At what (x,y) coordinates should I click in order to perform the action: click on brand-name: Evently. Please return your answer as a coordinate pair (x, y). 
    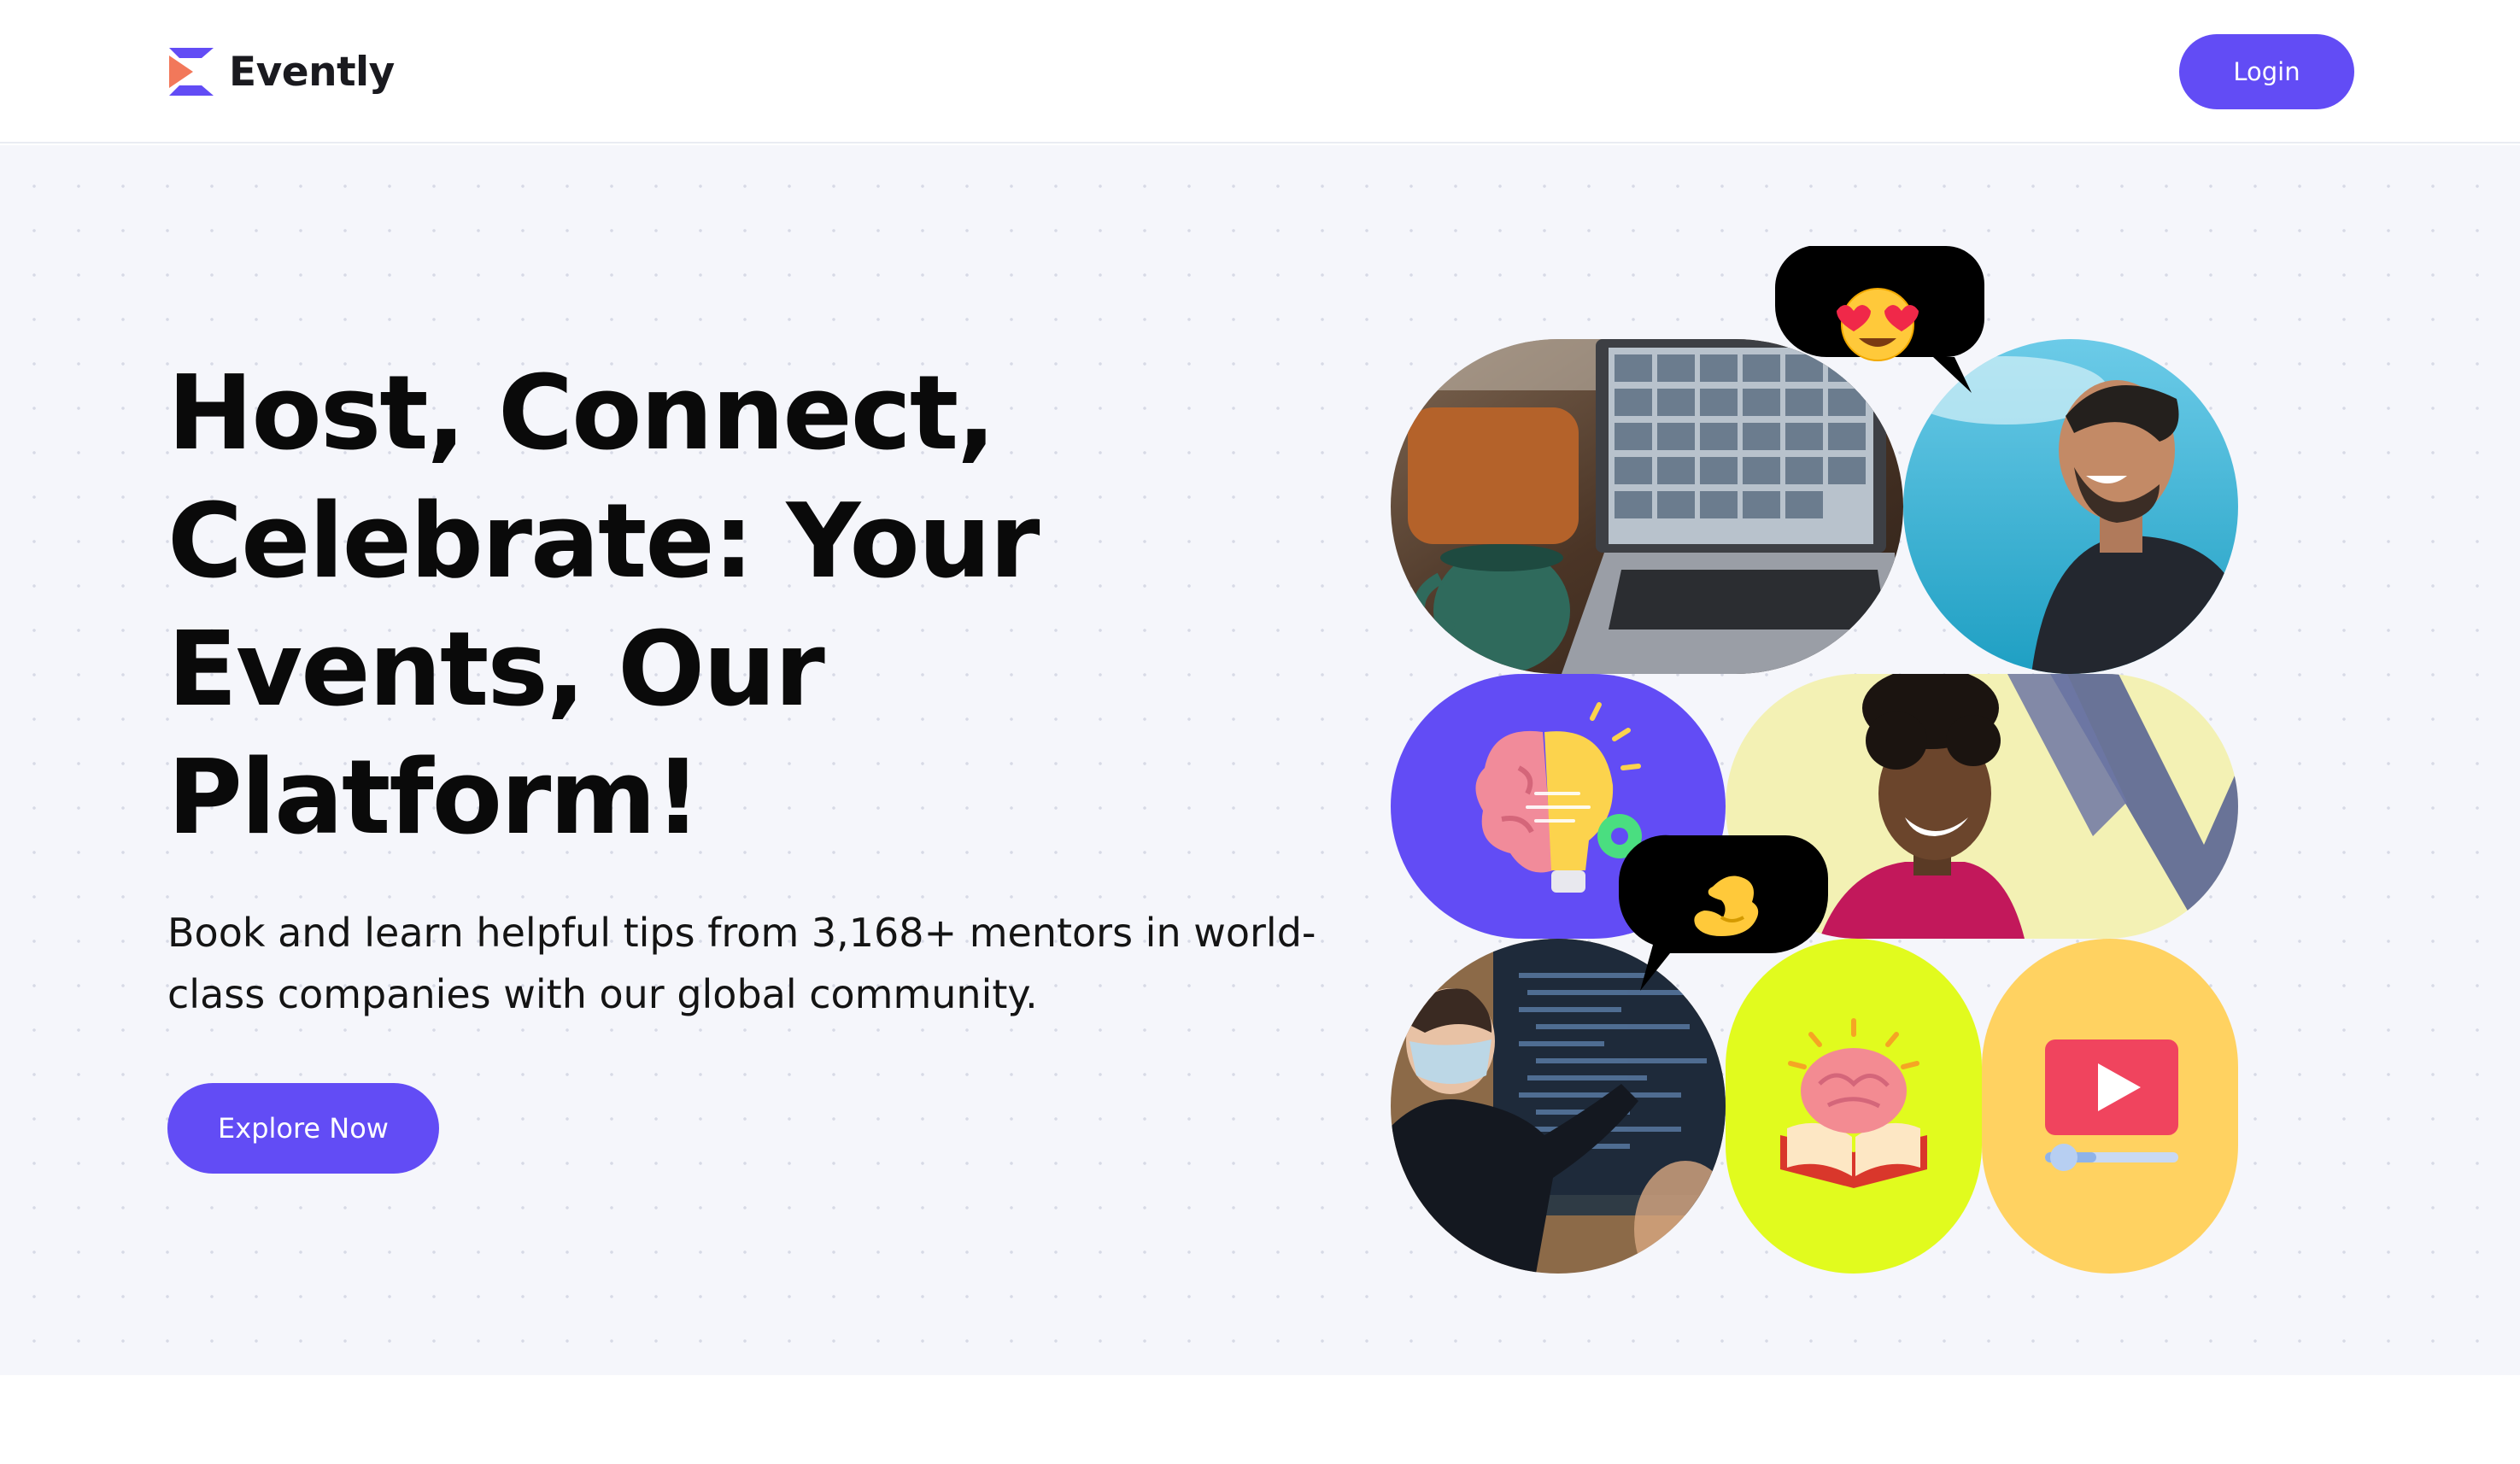
    Looking at the image, I should click on (312, 72).